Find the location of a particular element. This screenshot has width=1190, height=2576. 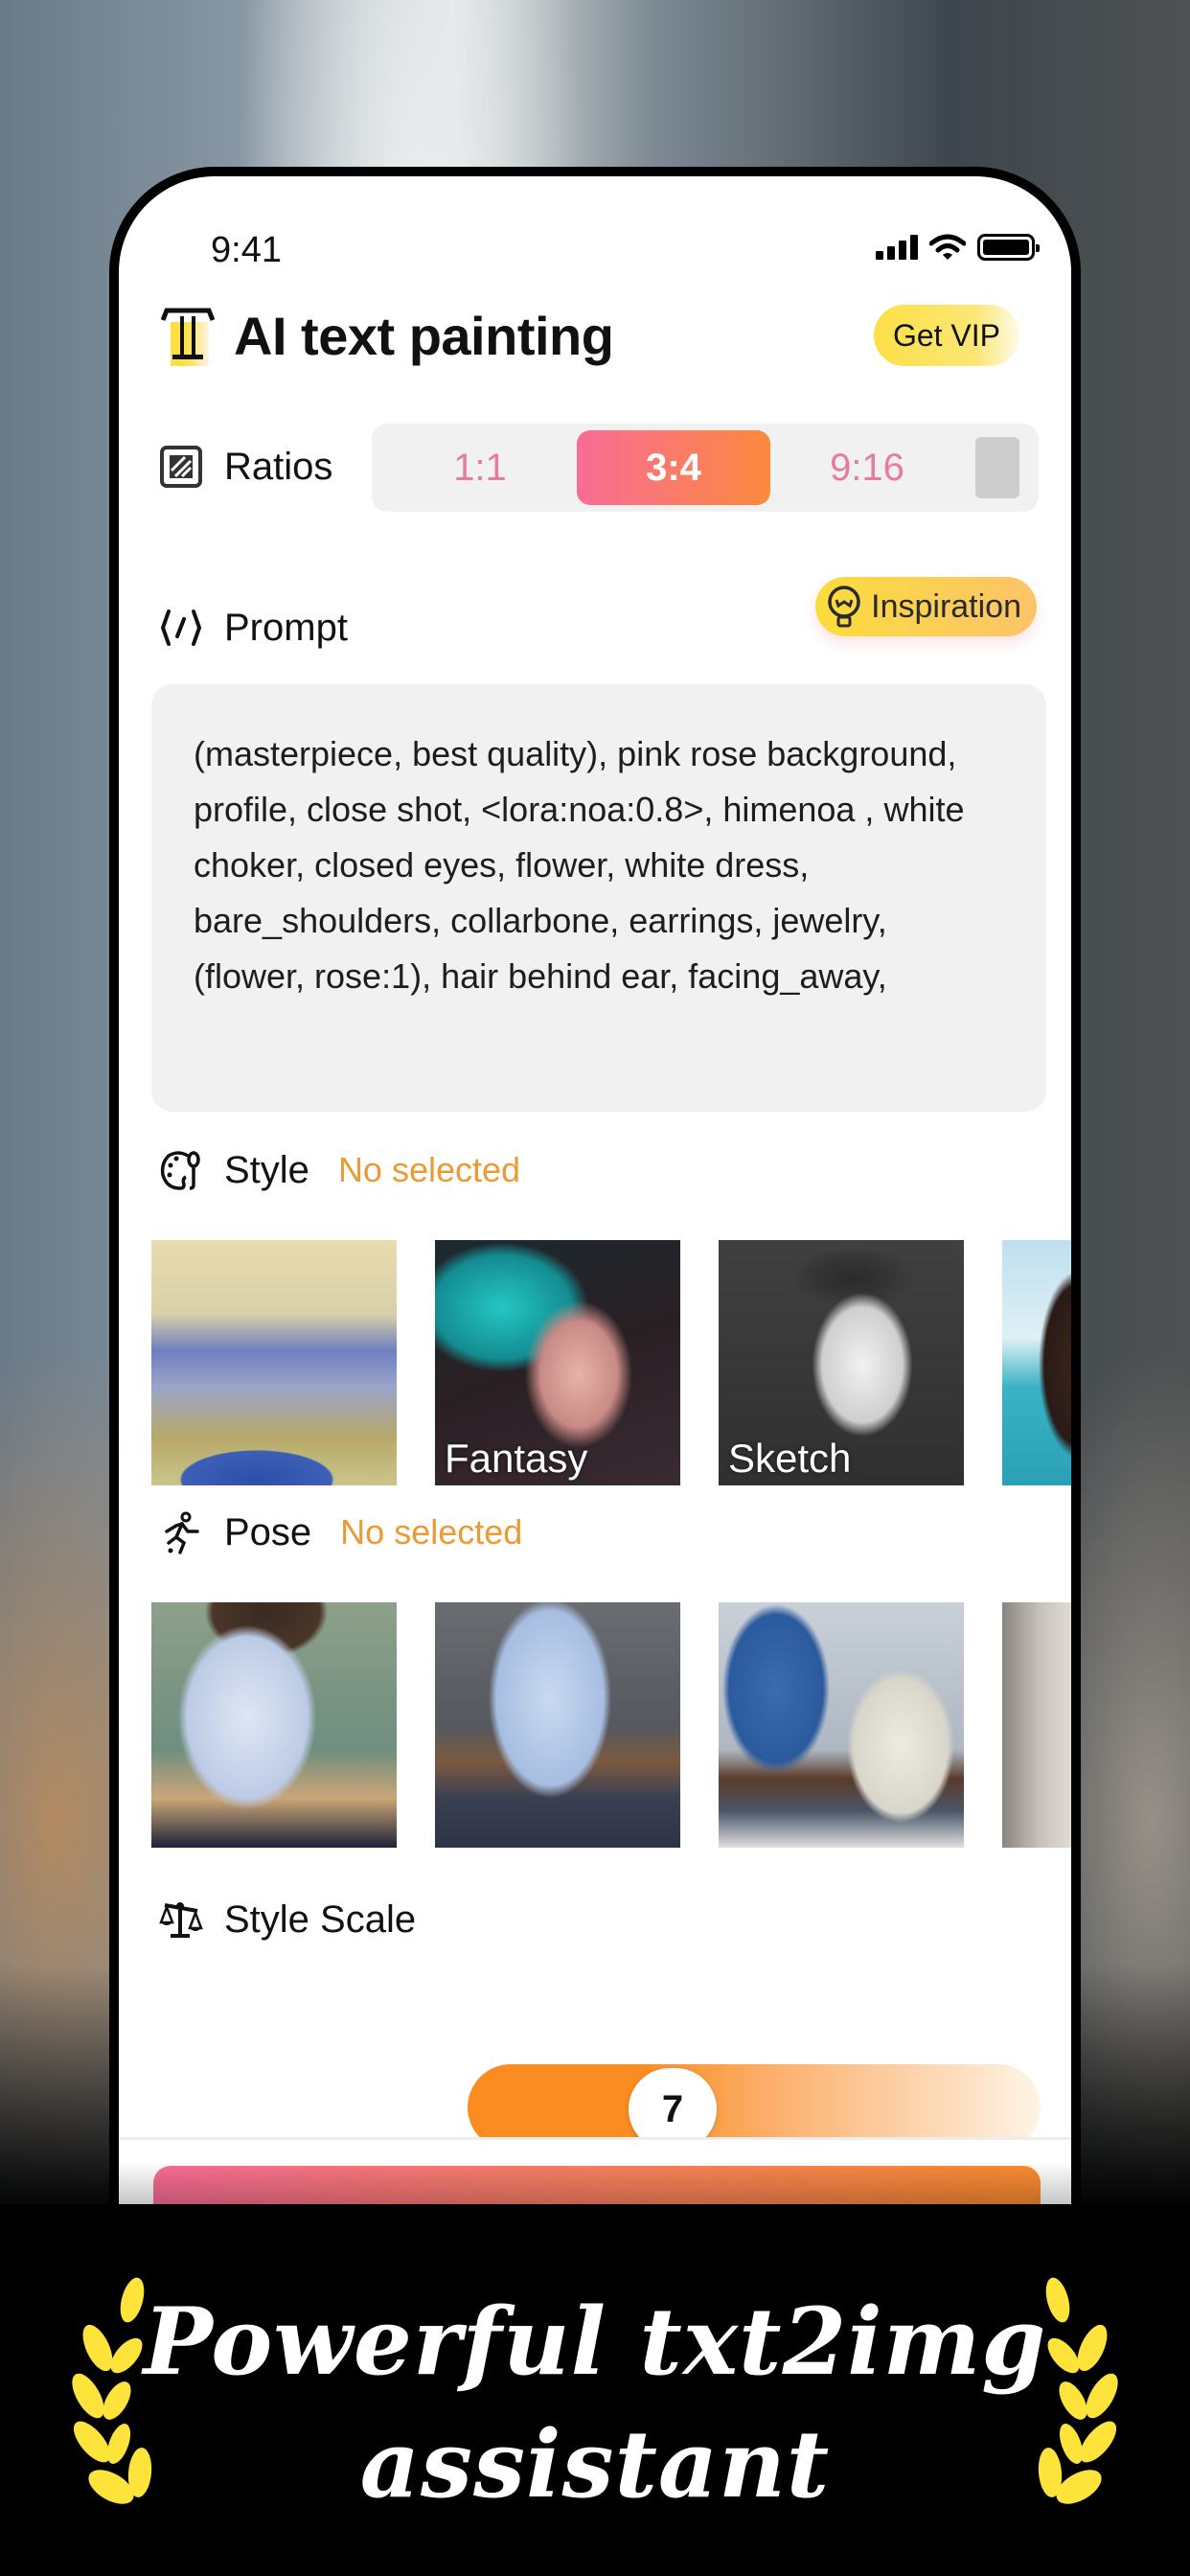

ratio-selector: 1:1 3:4 9:16 is located at coordinates (705, 468).